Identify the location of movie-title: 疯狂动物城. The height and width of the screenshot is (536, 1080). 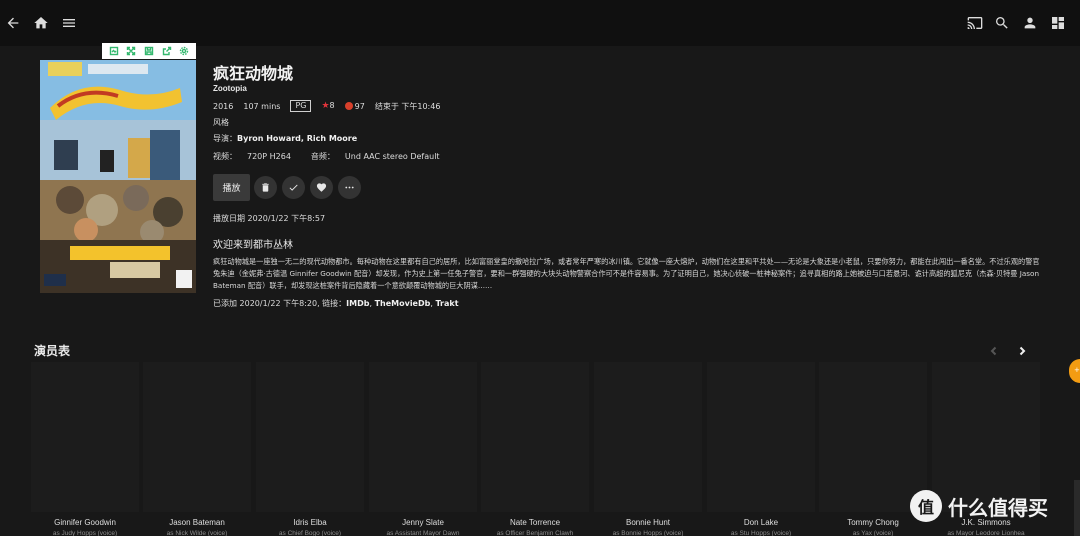
(253, 73).